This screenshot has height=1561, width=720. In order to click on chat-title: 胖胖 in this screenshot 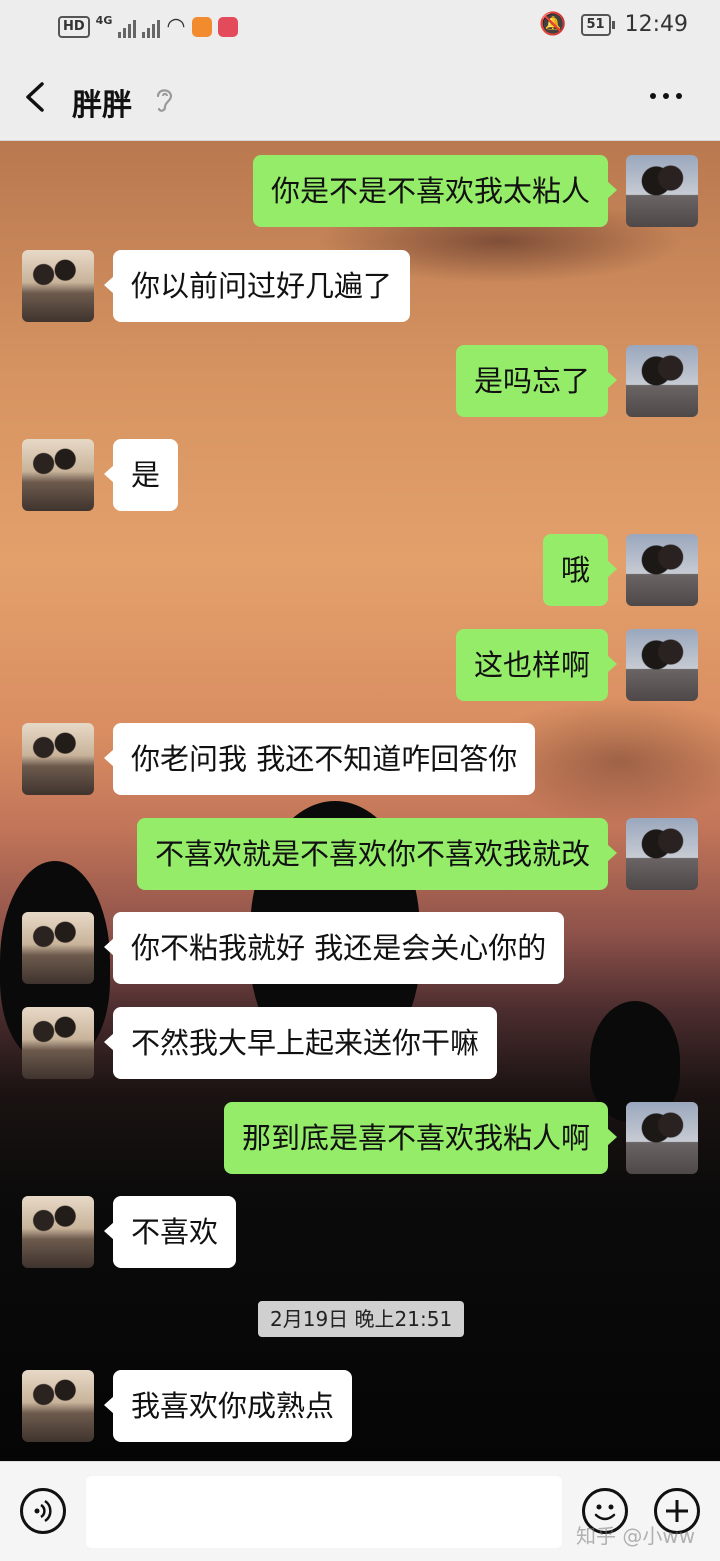, I will do `click(102, 105)`.